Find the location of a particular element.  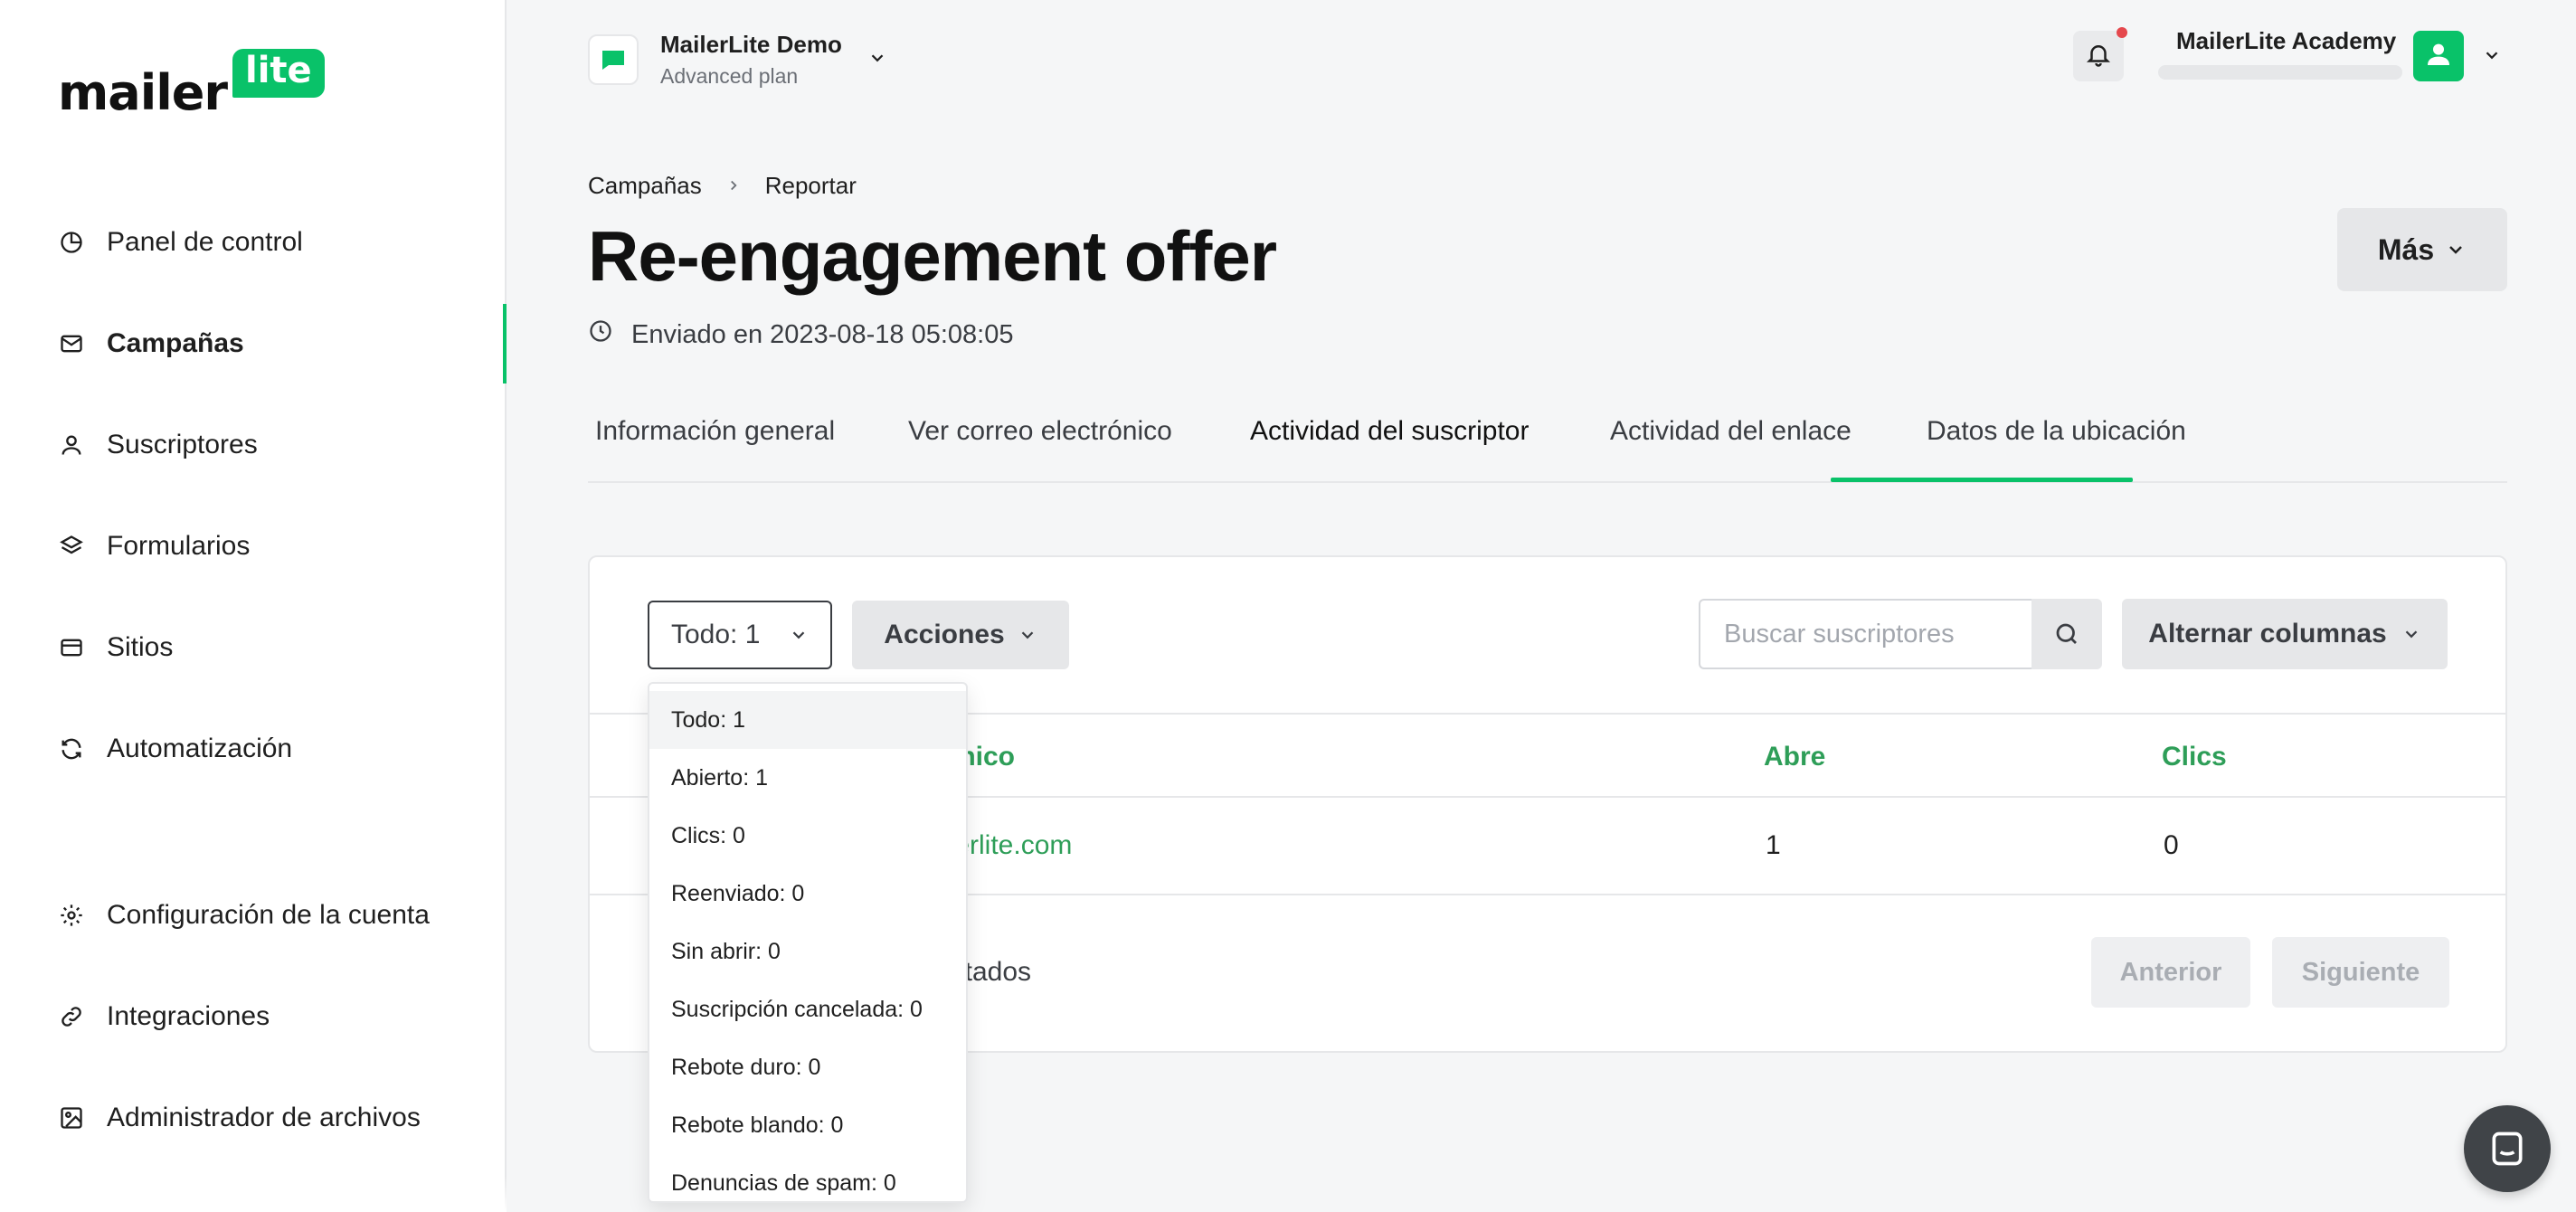

tab-ver-correo: Ver correo electrónico is located at coordinates (1040, 431).